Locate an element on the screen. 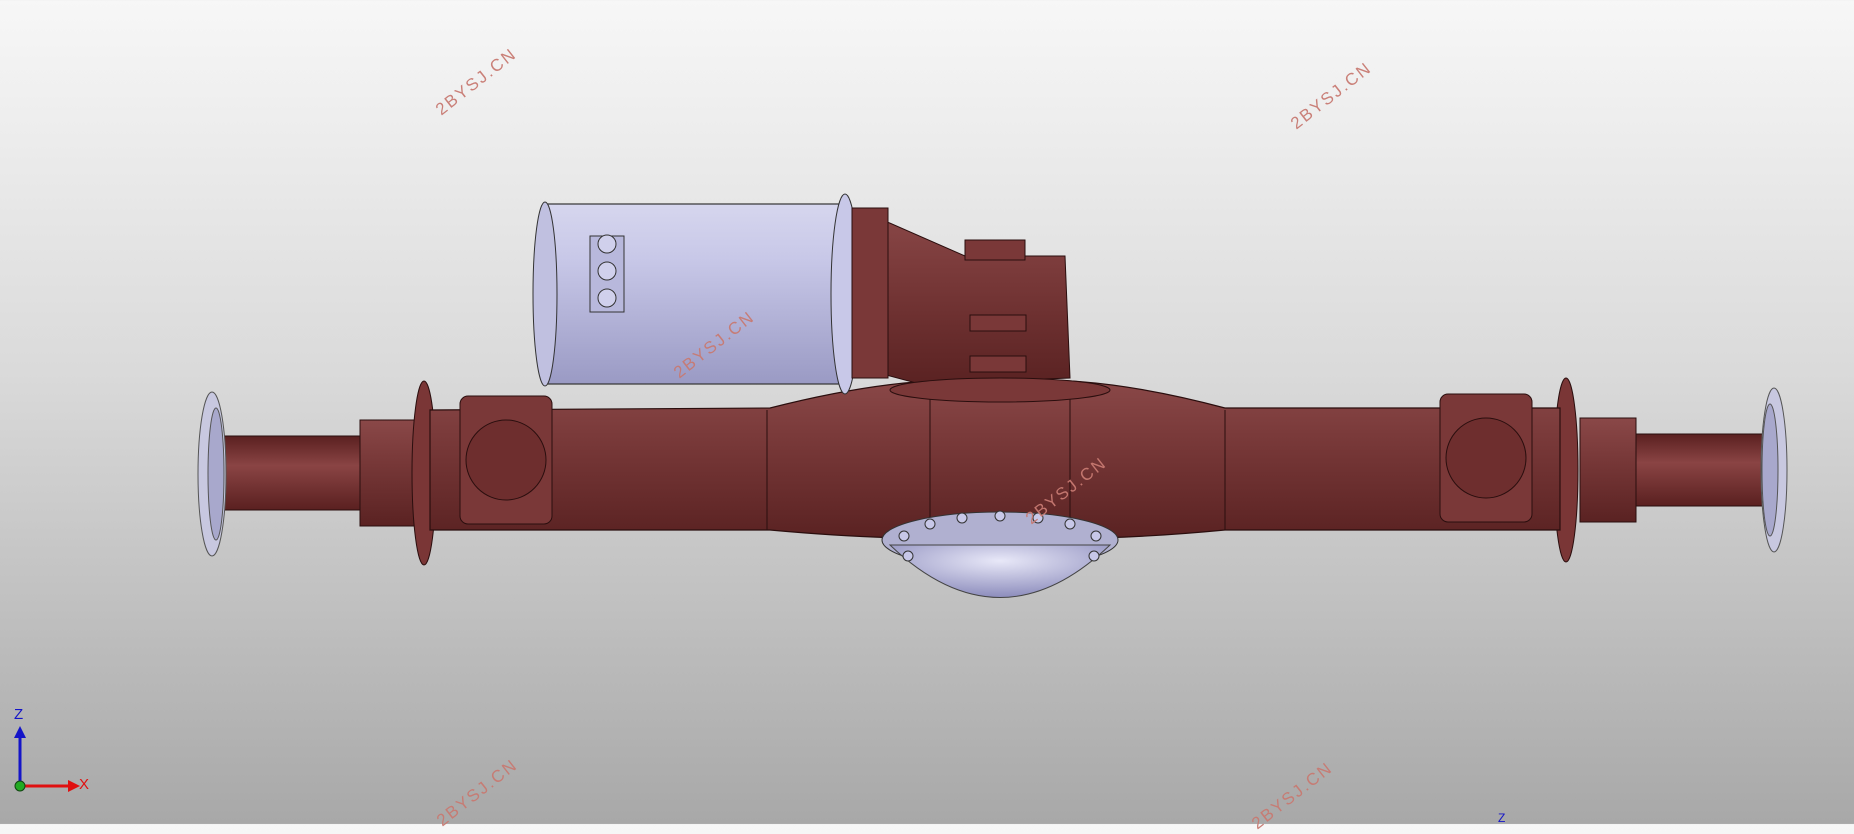 The width and height of the screenshot is (1854, 834). axis-triad: Z X is located at coordinates (55, 755).